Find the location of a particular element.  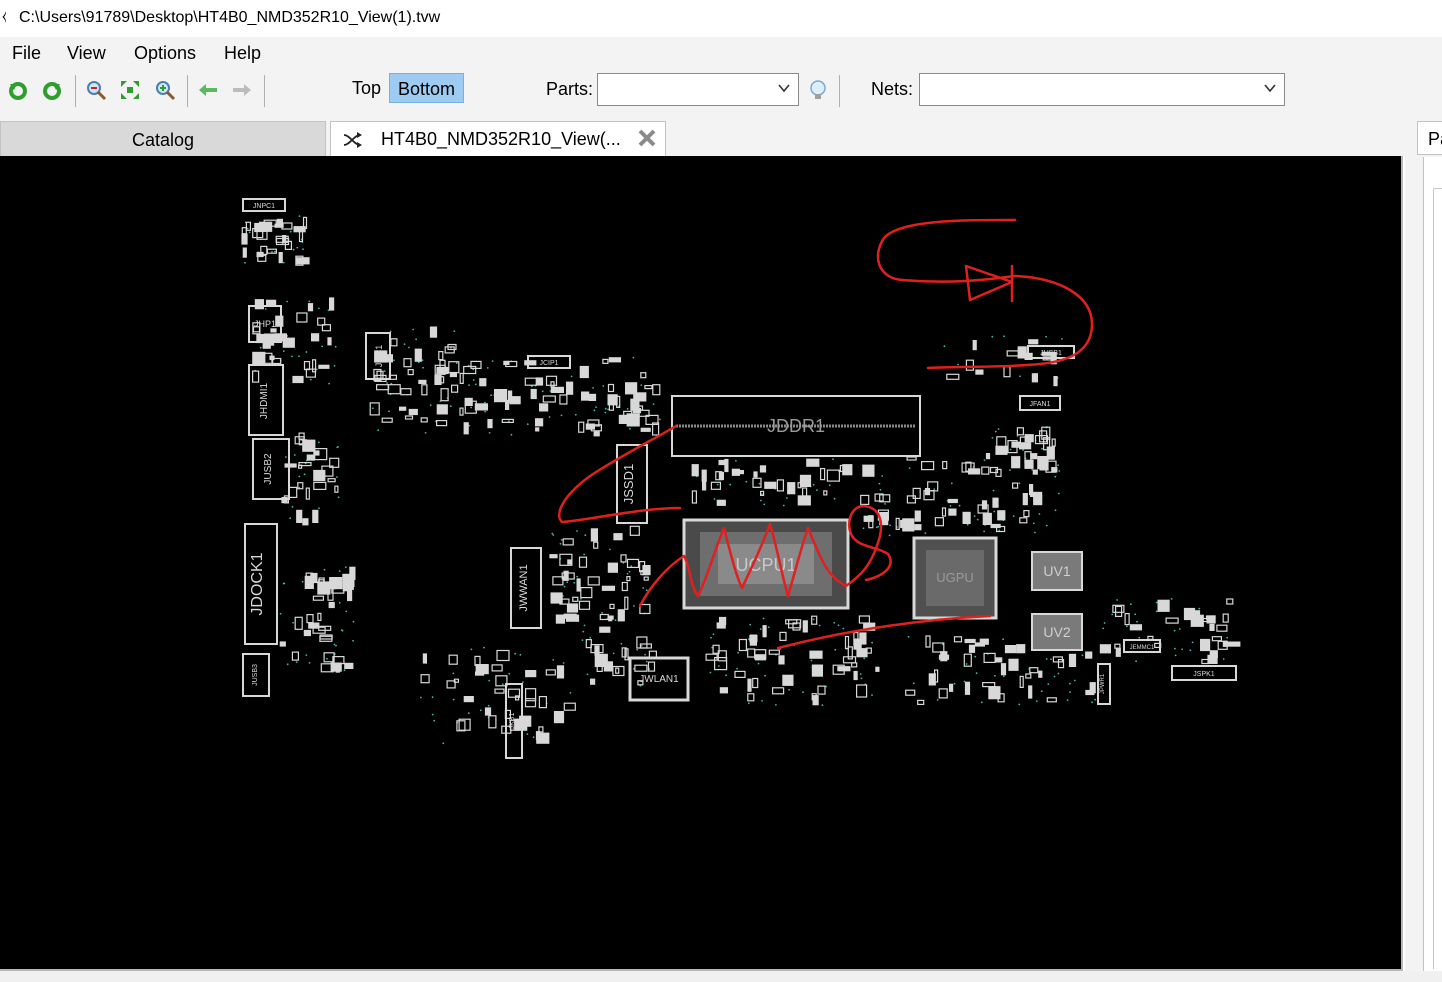

component-jwwan1: JWWAN1 is located at coordinates (526, 588).